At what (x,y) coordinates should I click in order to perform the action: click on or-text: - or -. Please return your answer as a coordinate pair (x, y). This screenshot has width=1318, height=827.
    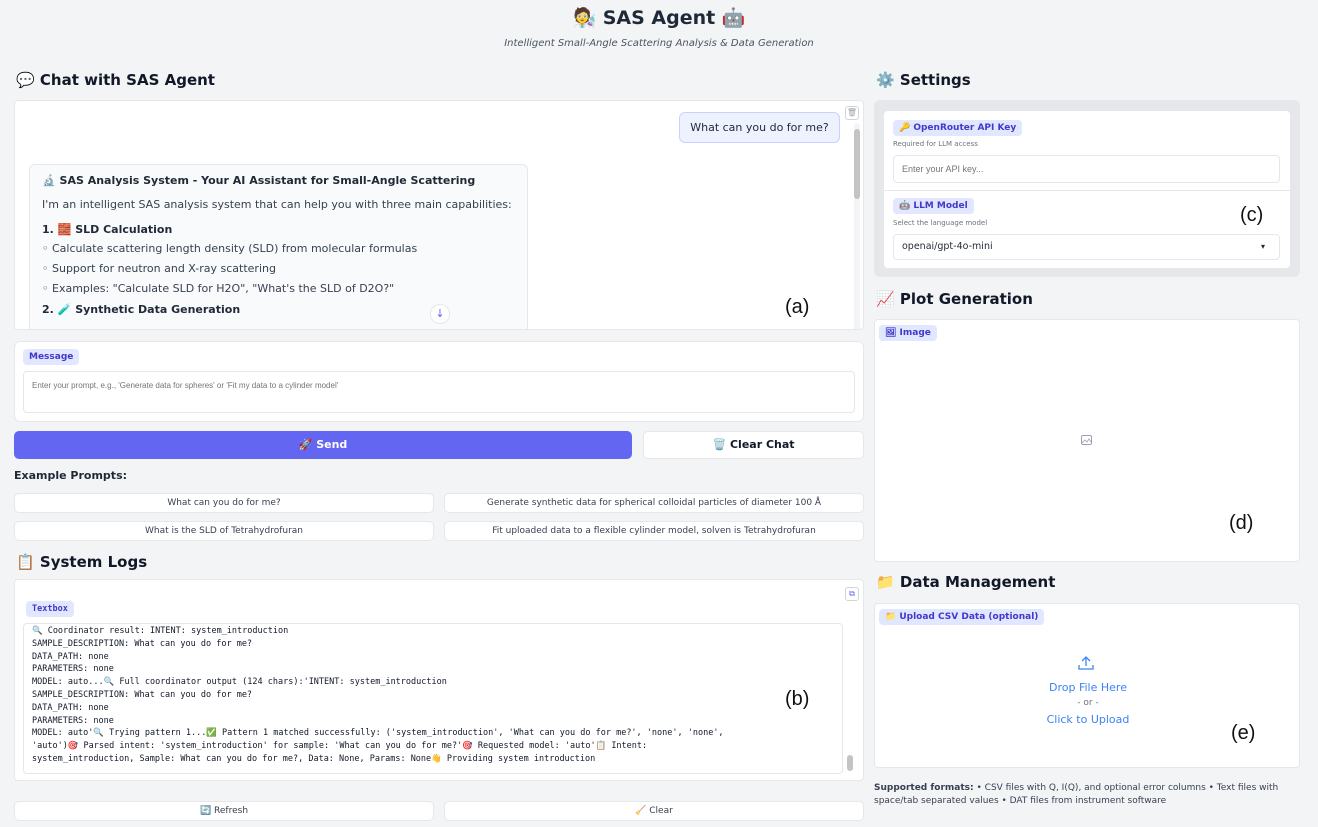
    Looking at the image, I should click on (1088, 703).